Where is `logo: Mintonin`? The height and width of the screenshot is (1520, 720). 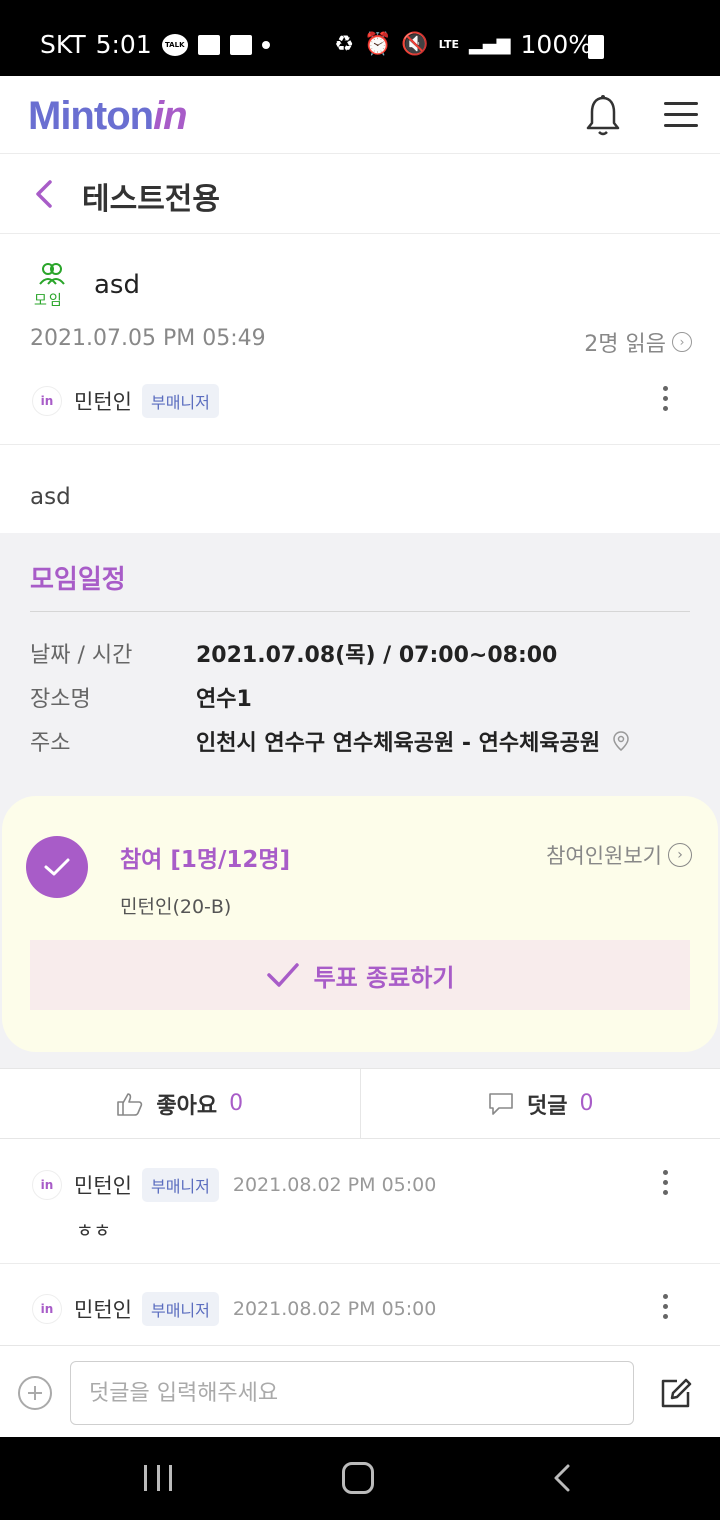
logo: Mintonin is located at coordinates (108, 116).